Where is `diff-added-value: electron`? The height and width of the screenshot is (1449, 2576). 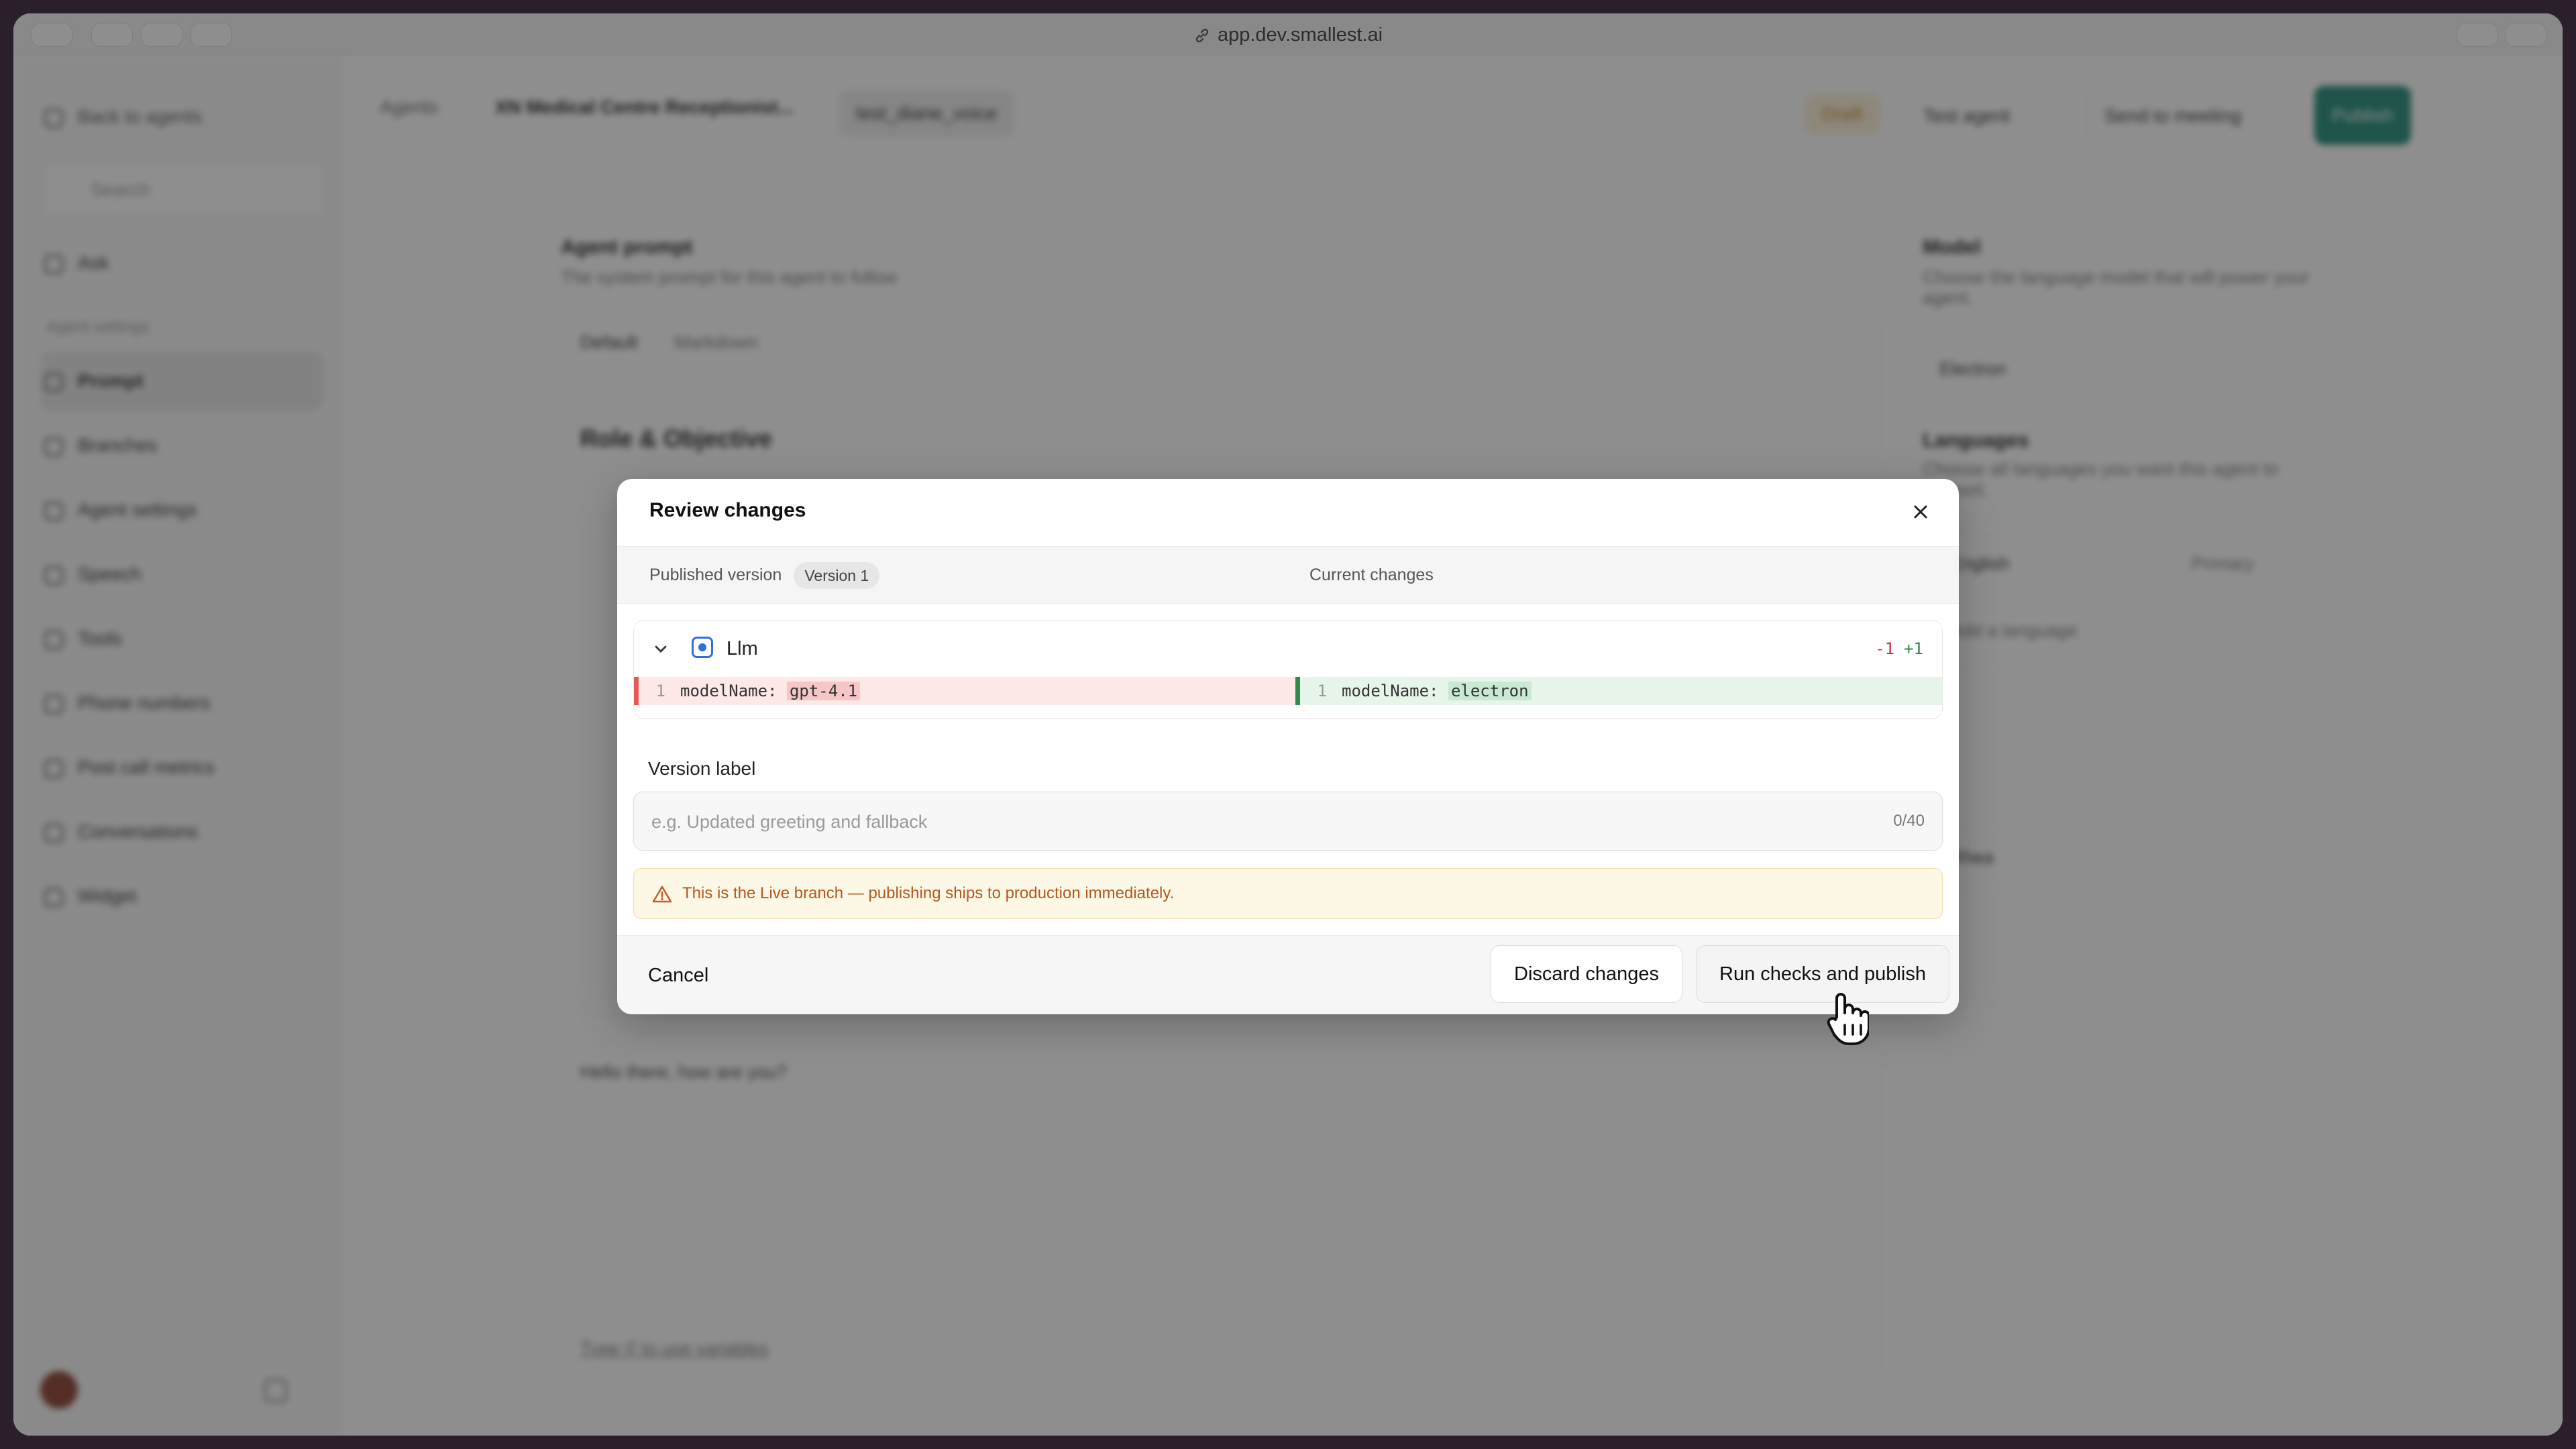
diff-added-value: electron is located at coordinates (1490, 691).